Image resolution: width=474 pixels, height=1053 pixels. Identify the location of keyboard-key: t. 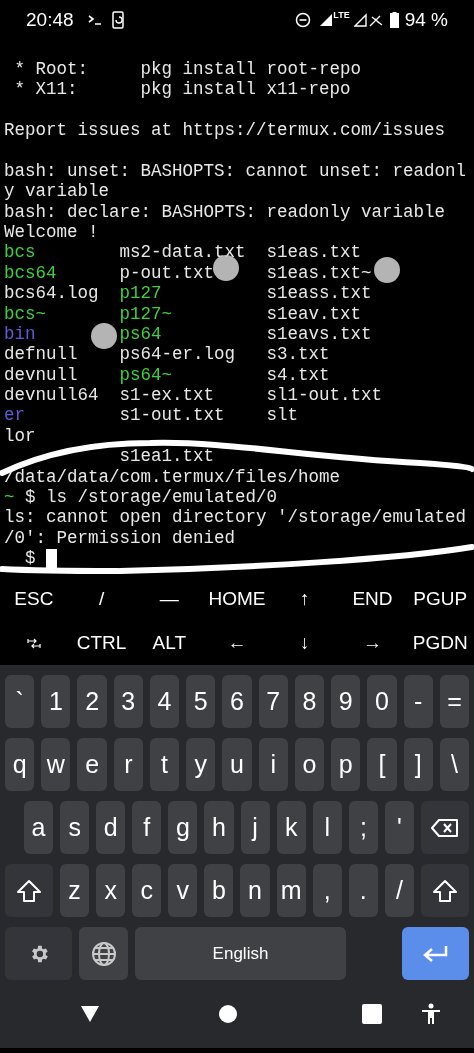
(164, 764).